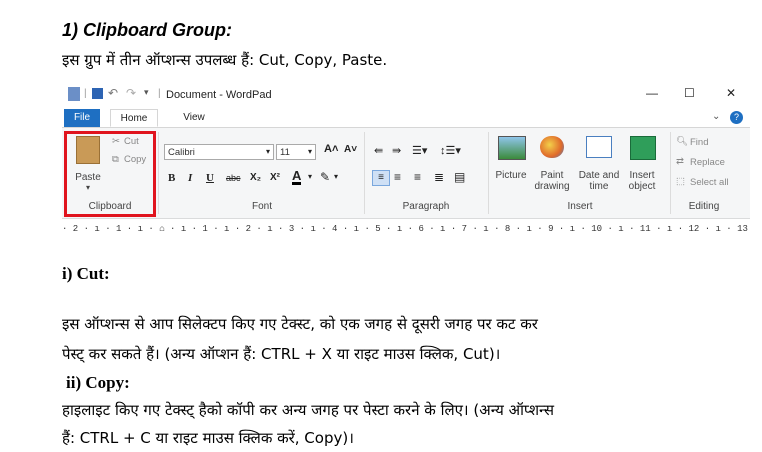  Describe the element at coordinates (131, 93) in the screenshot. I see `redo-icon: ↷` at that location.